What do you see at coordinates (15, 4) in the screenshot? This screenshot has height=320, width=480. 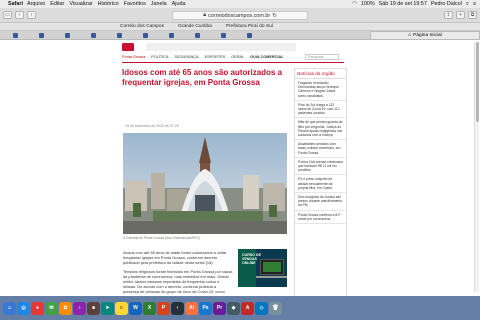 I see `menu-app-name: Safari` at bounding box center [15, 4].